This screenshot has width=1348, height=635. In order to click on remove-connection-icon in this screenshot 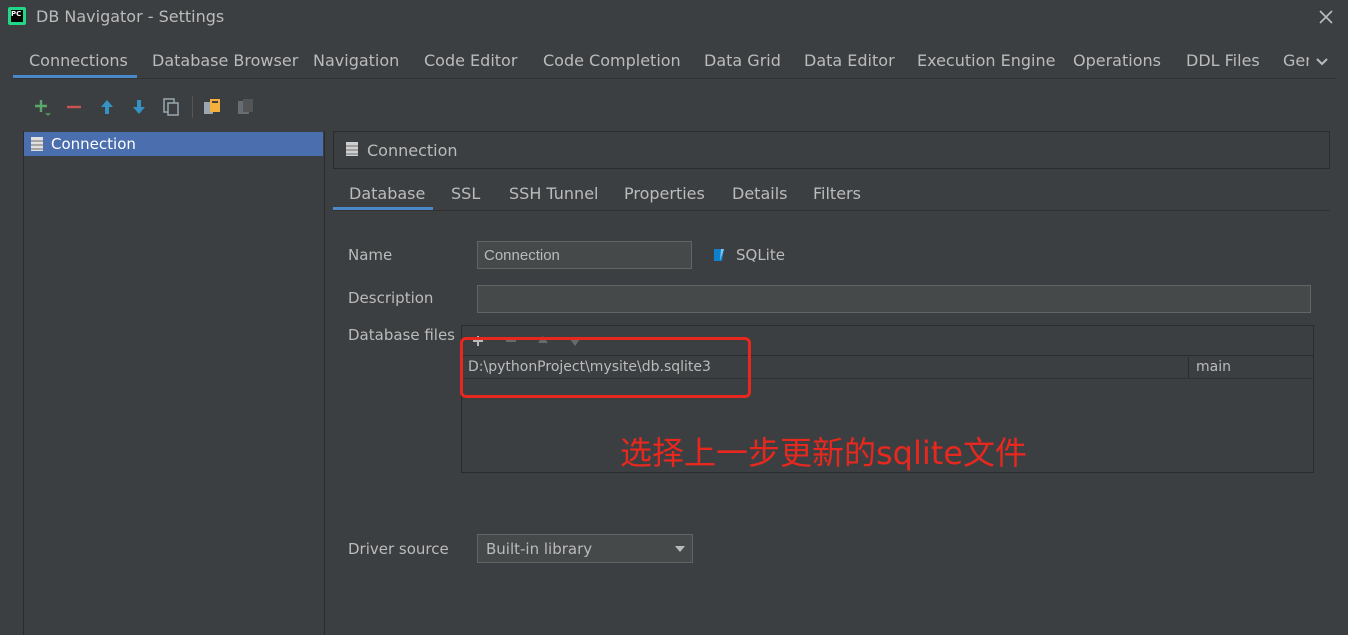, I will do `click(74, 107)`.